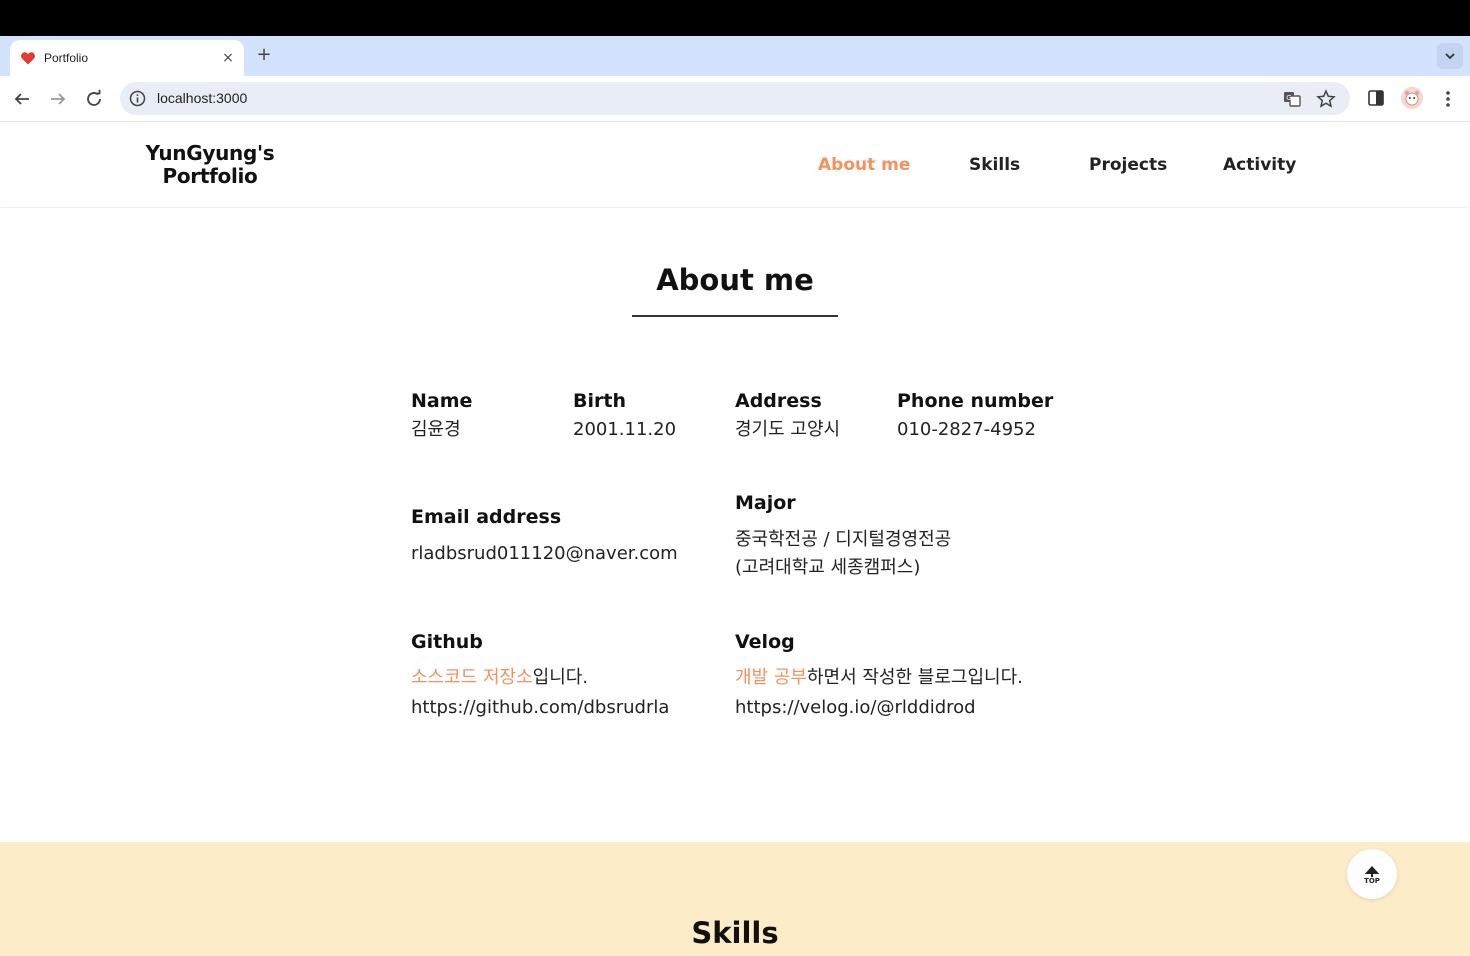  I want to click on site-logo: YunGyung's Portfolio, so click(210, 165).